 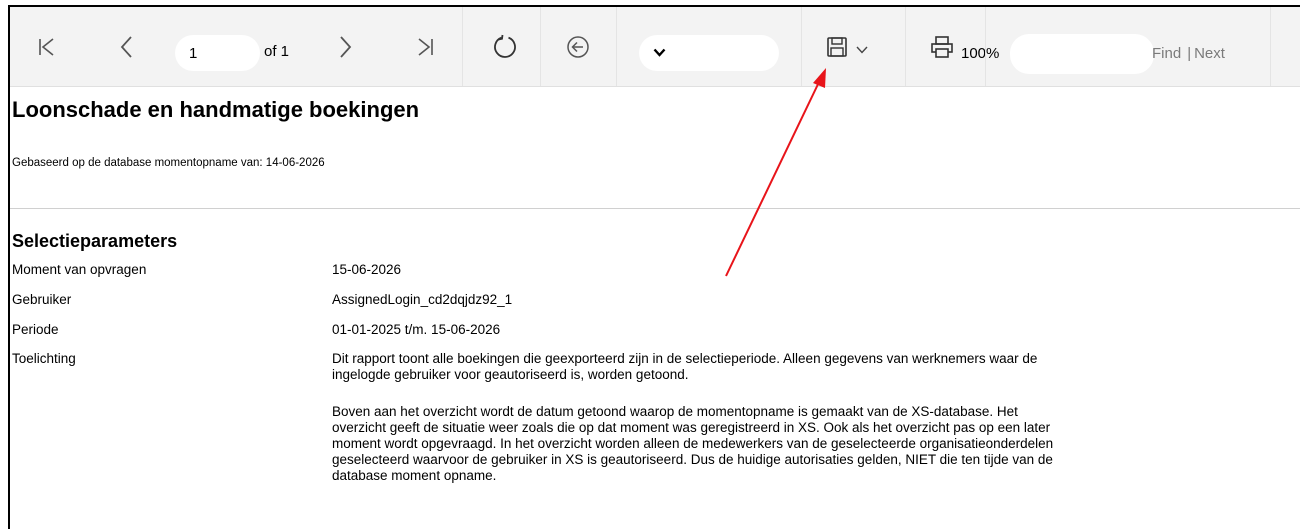 What do you see at coordinates (416, 329) in the screenshot?
I see `param-value: 01-01-2025 t/m. 15-06-2026` at bounding box center [416, 329].